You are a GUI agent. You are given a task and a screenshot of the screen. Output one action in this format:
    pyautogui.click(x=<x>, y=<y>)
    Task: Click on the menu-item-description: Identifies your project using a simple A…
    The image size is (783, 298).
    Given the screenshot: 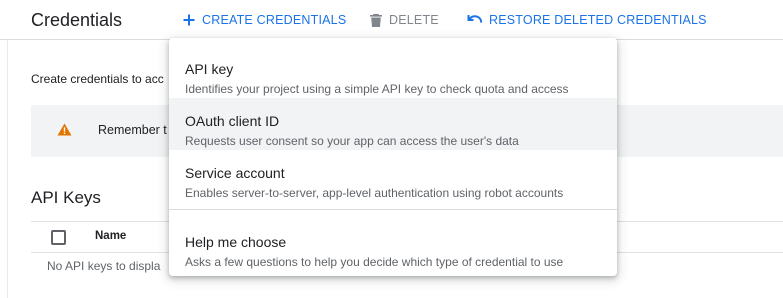 What is the action you would take?
    pyautogui.click(x=377, y=89)
    